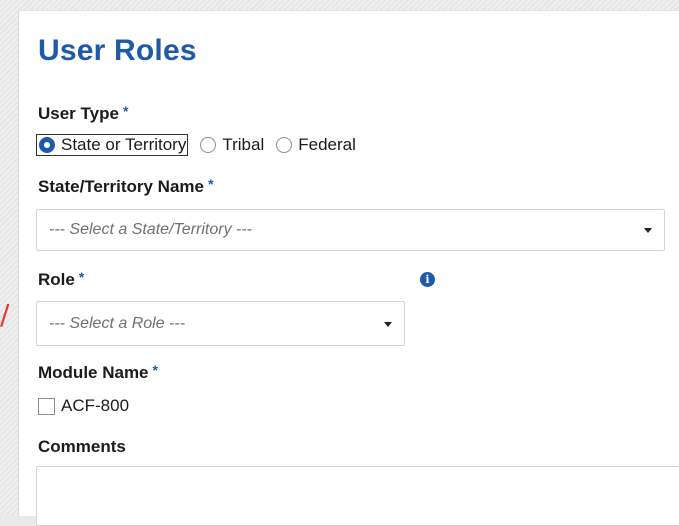 This screenshot has height=526, width=679. What do you see at coordinates (427, 279) in the screenshot?
I see `info-icon: i` at bounding box center [427, 279].